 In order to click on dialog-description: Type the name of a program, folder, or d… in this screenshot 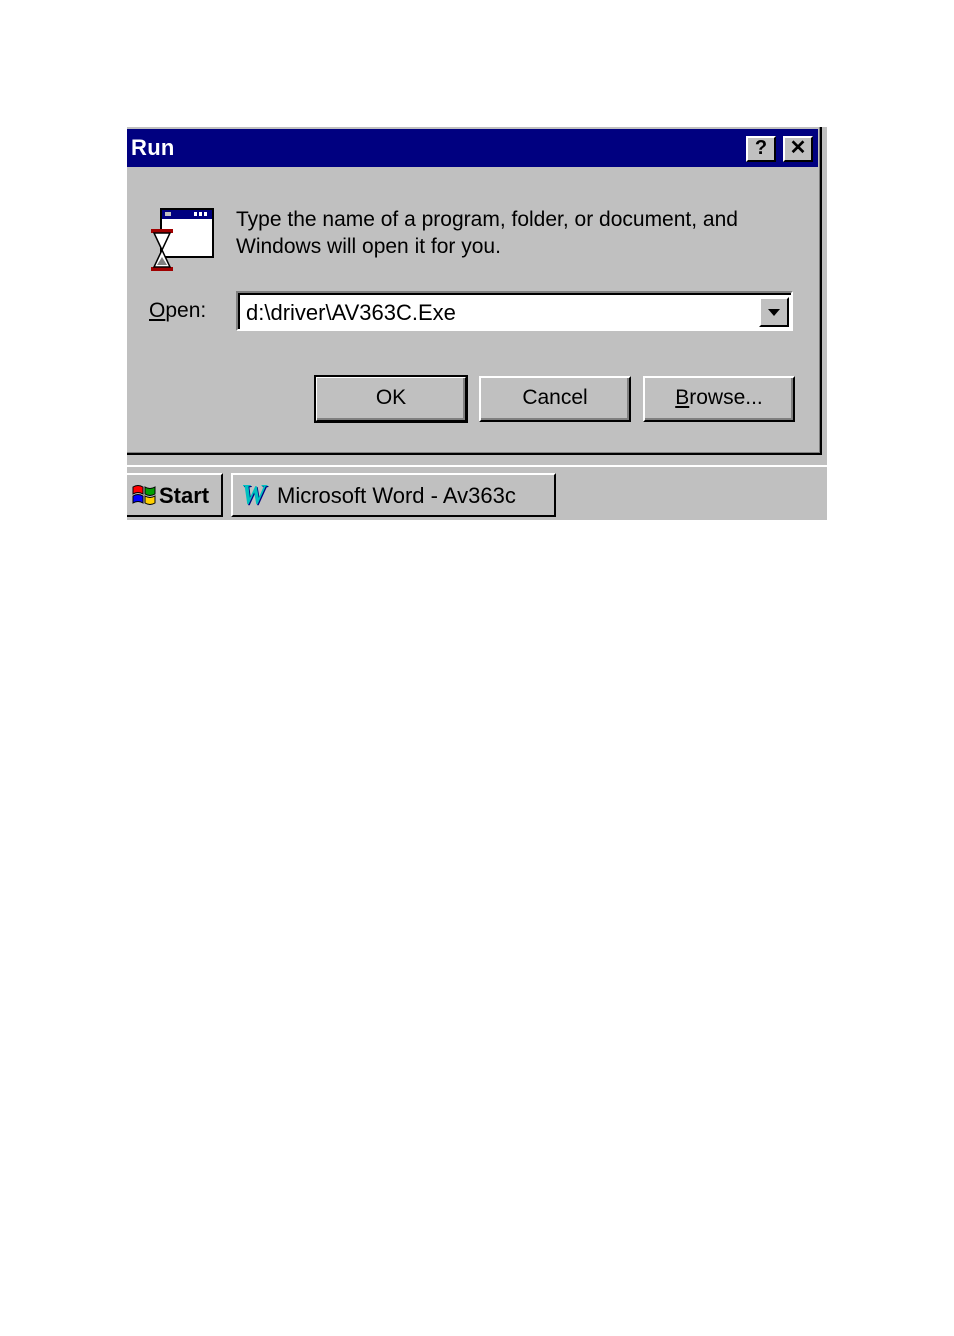, I will do `click(487, 233)`.